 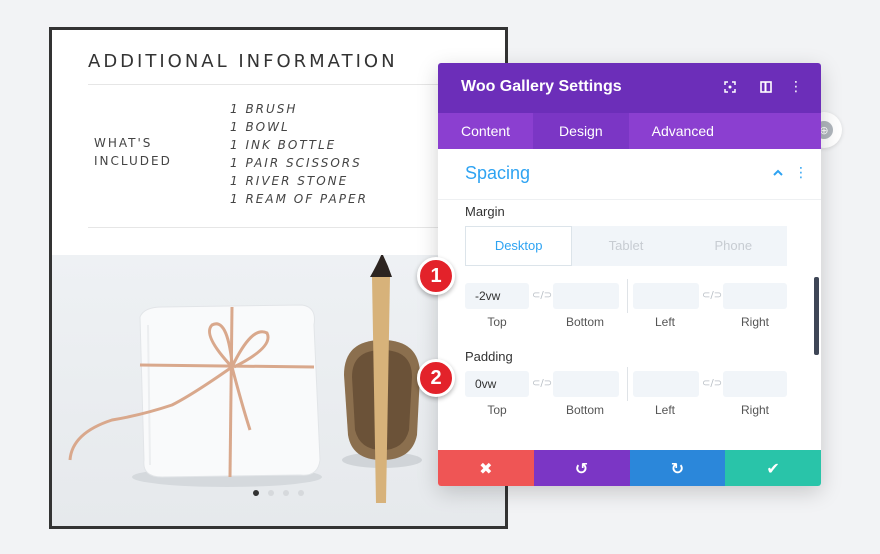 What do you see at coordinates (436, 378) in the screenshot?
I see `annotation-marker-2: 2` at bounding box center [436, 378].